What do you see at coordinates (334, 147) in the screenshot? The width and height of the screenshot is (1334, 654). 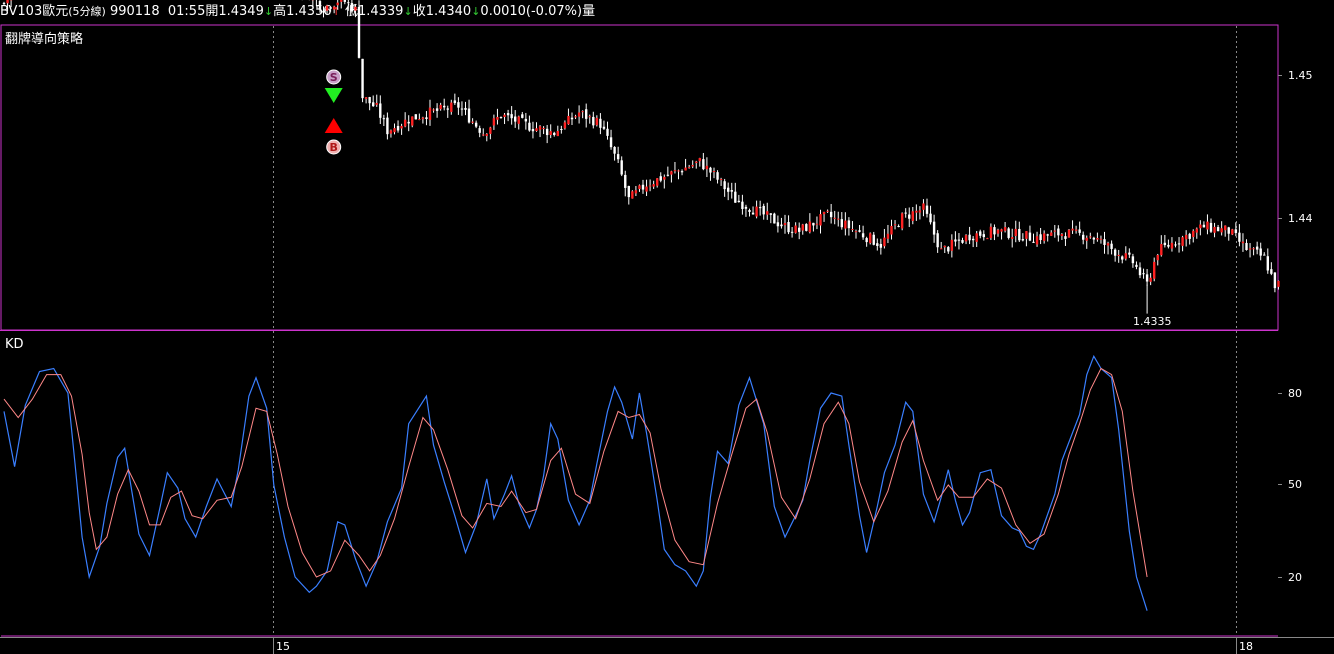 I see `buy-badge-label: B` at bounding box center [334, 147].